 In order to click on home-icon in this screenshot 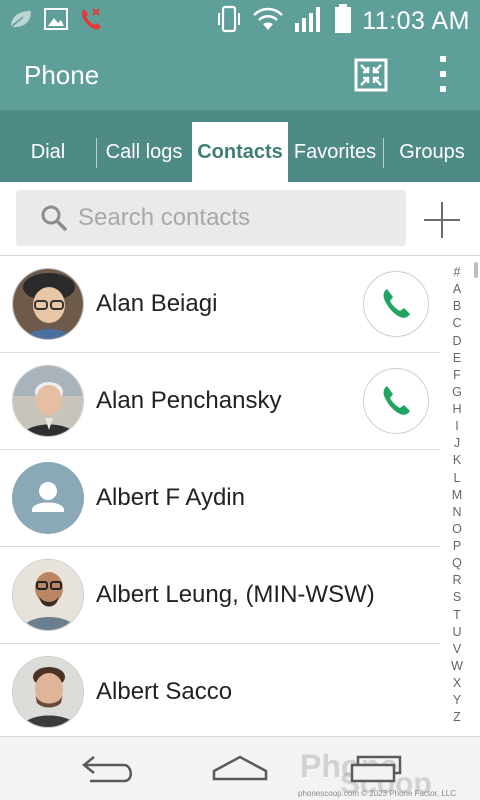, I will do `click(240, 768)`.